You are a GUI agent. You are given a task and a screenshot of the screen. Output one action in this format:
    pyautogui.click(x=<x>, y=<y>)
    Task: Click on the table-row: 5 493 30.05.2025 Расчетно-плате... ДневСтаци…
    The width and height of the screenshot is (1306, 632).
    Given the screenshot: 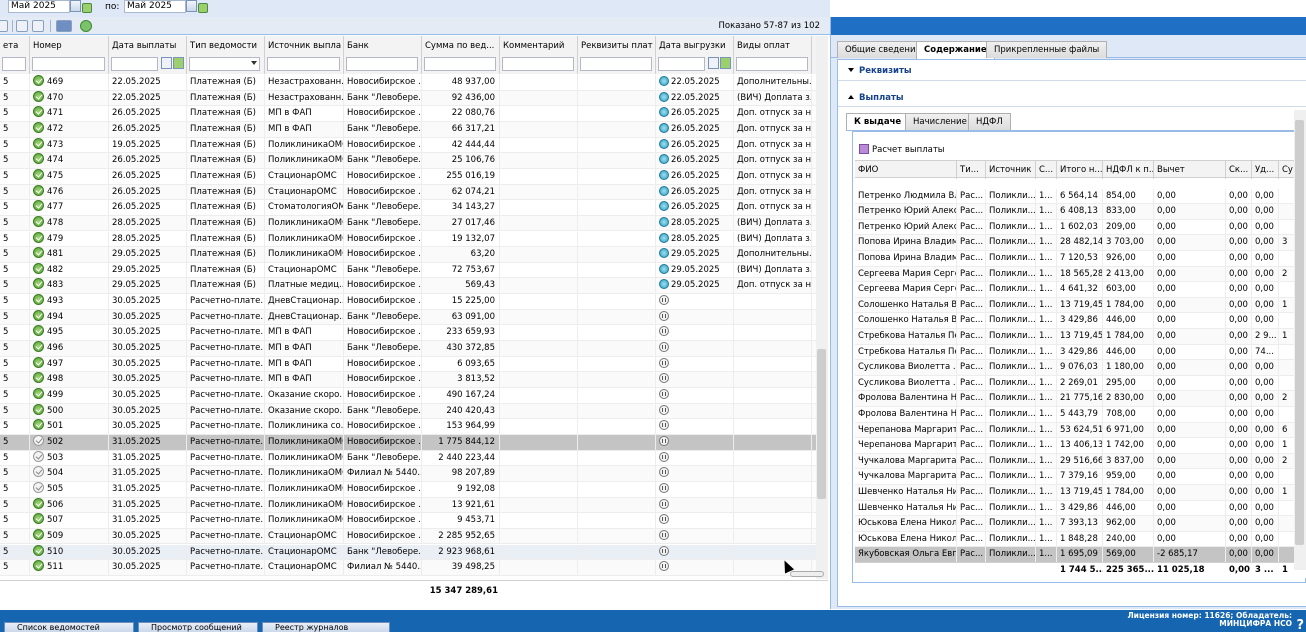 What is the action you would take?
    pyautogui.click(x=408, y=302)
    